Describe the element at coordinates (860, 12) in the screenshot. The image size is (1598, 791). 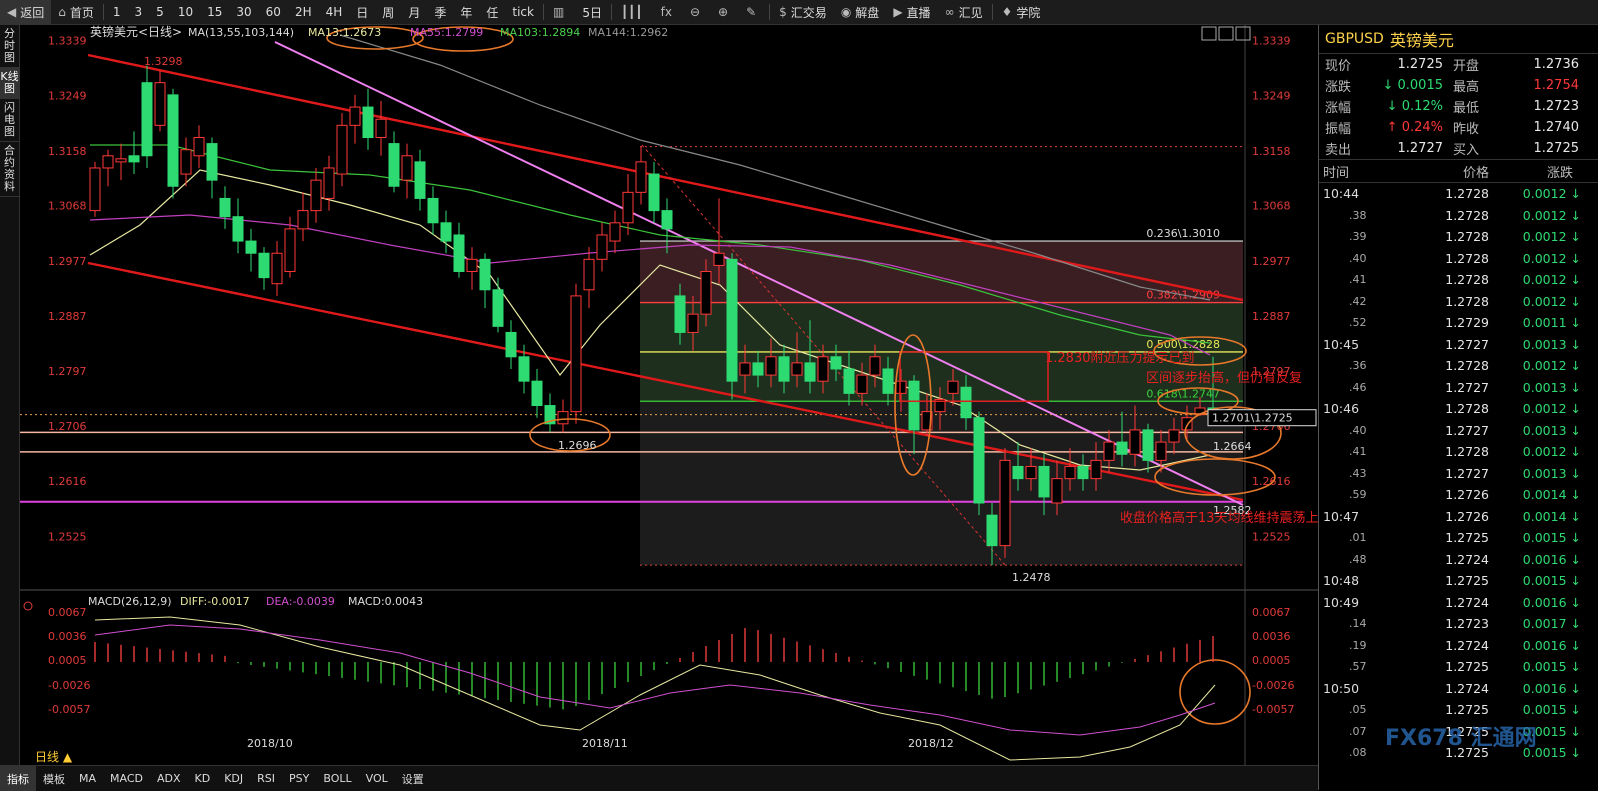
I see `analysis-button: ◉ 解盘` at that location.